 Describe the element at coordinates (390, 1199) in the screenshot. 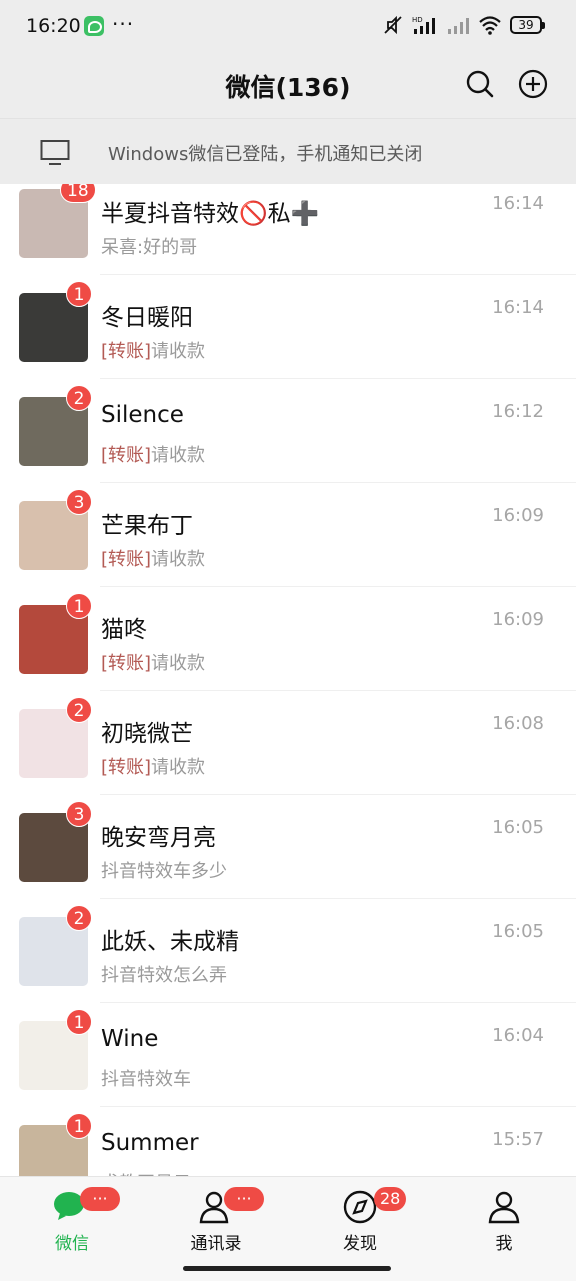

I see `tab-badge: 28` at that location.